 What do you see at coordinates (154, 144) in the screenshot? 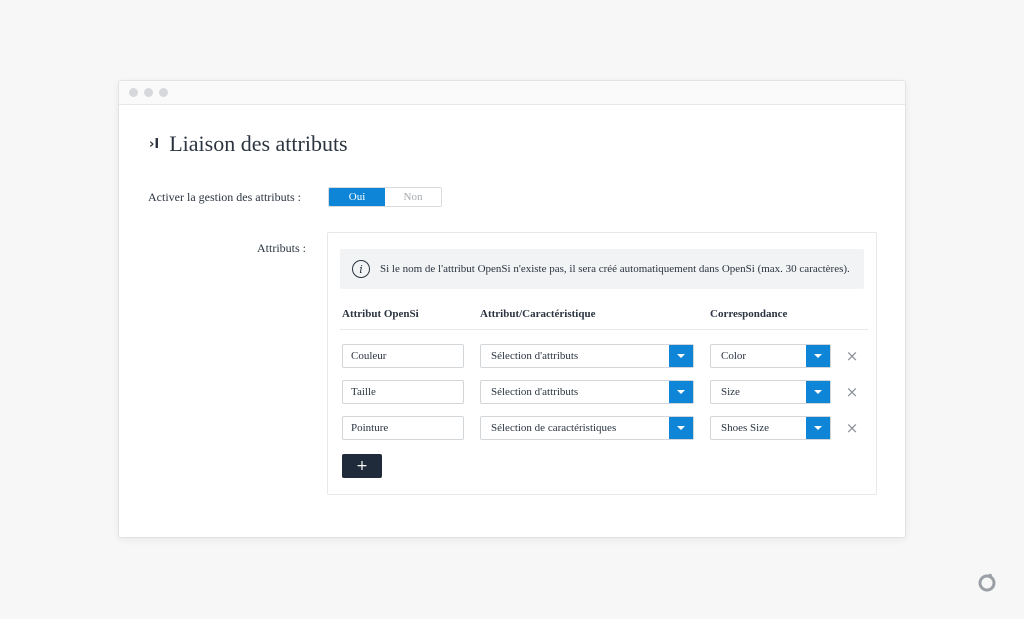
I see `chevron-bar-icon: ›I` at bounding box center [154, 144].